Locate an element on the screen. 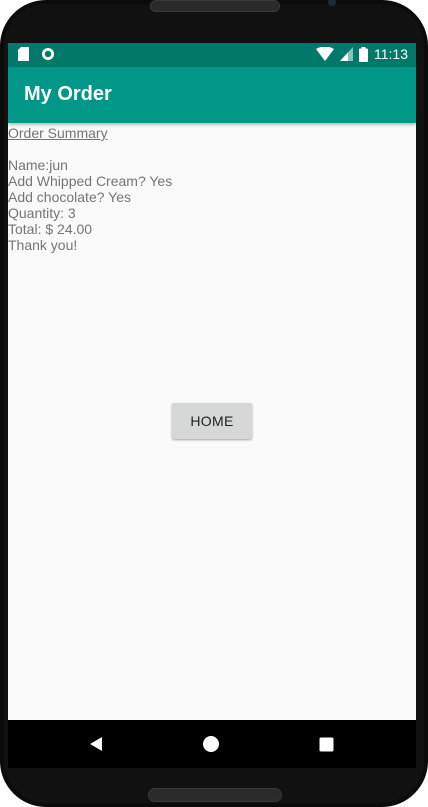 The image size is (428, 807). nav-back-button is located at coordinates (96, 744).